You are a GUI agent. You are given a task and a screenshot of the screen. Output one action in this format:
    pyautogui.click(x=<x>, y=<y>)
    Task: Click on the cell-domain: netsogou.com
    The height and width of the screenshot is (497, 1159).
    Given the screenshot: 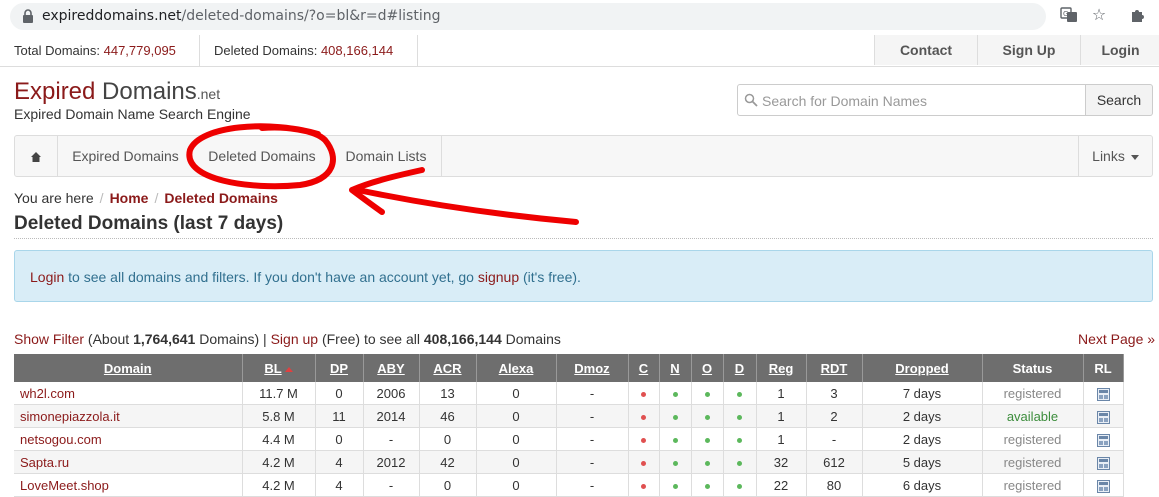 What is the action you would take?
    pyautogui.click(x=128, y=439)
    